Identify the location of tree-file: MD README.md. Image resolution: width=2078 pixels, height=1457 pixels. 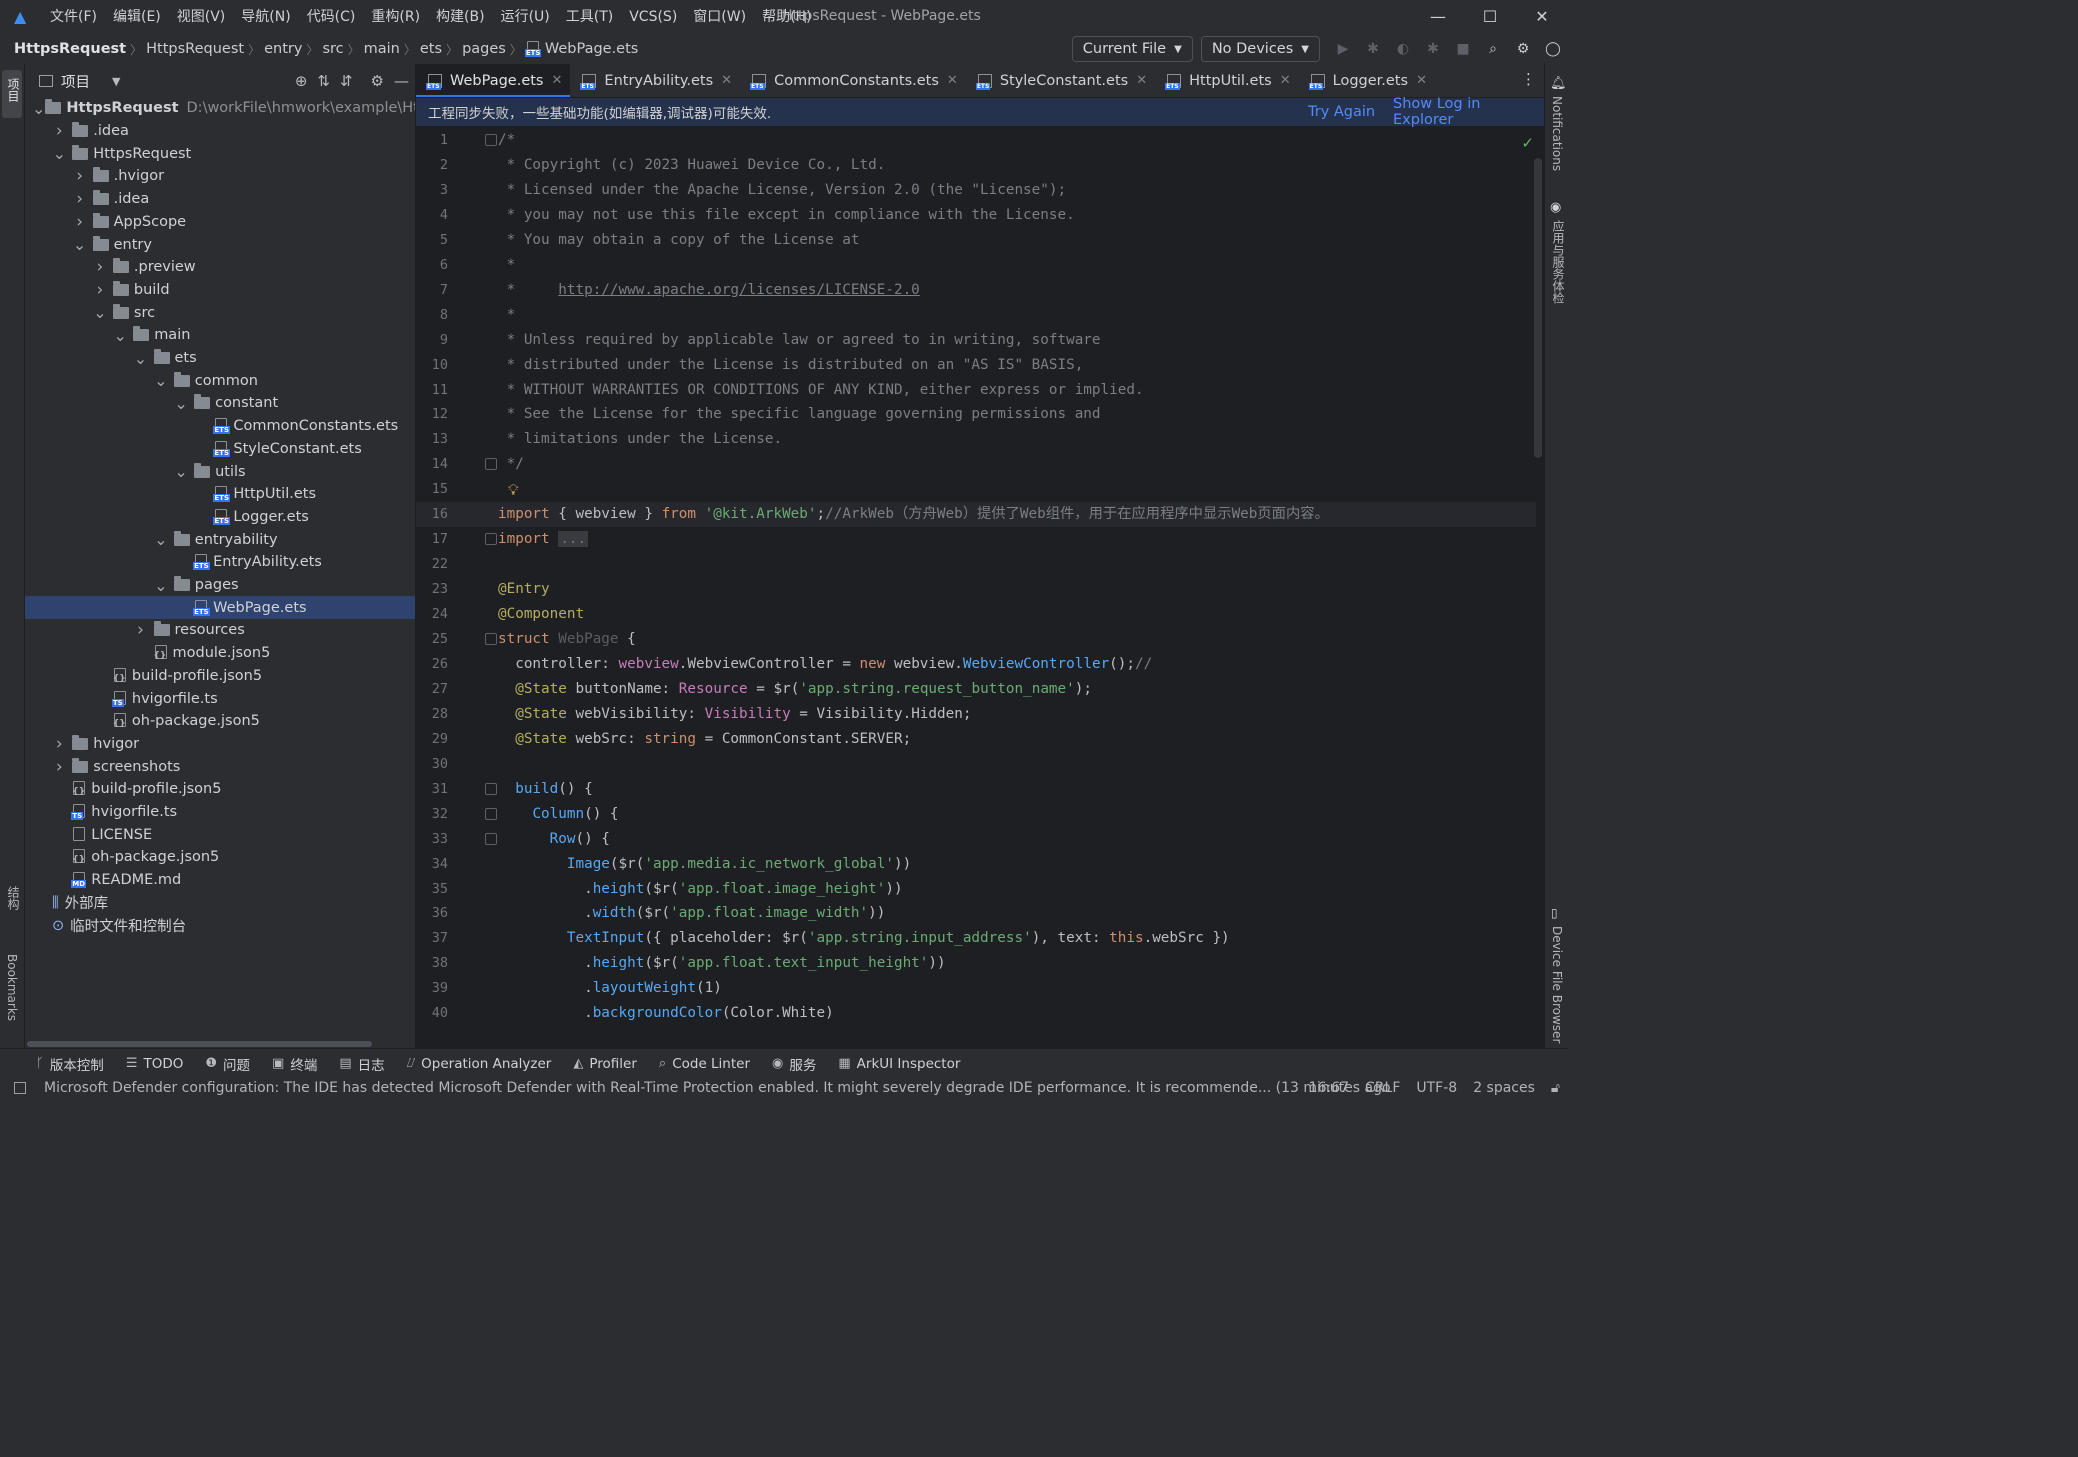
(220, 880).